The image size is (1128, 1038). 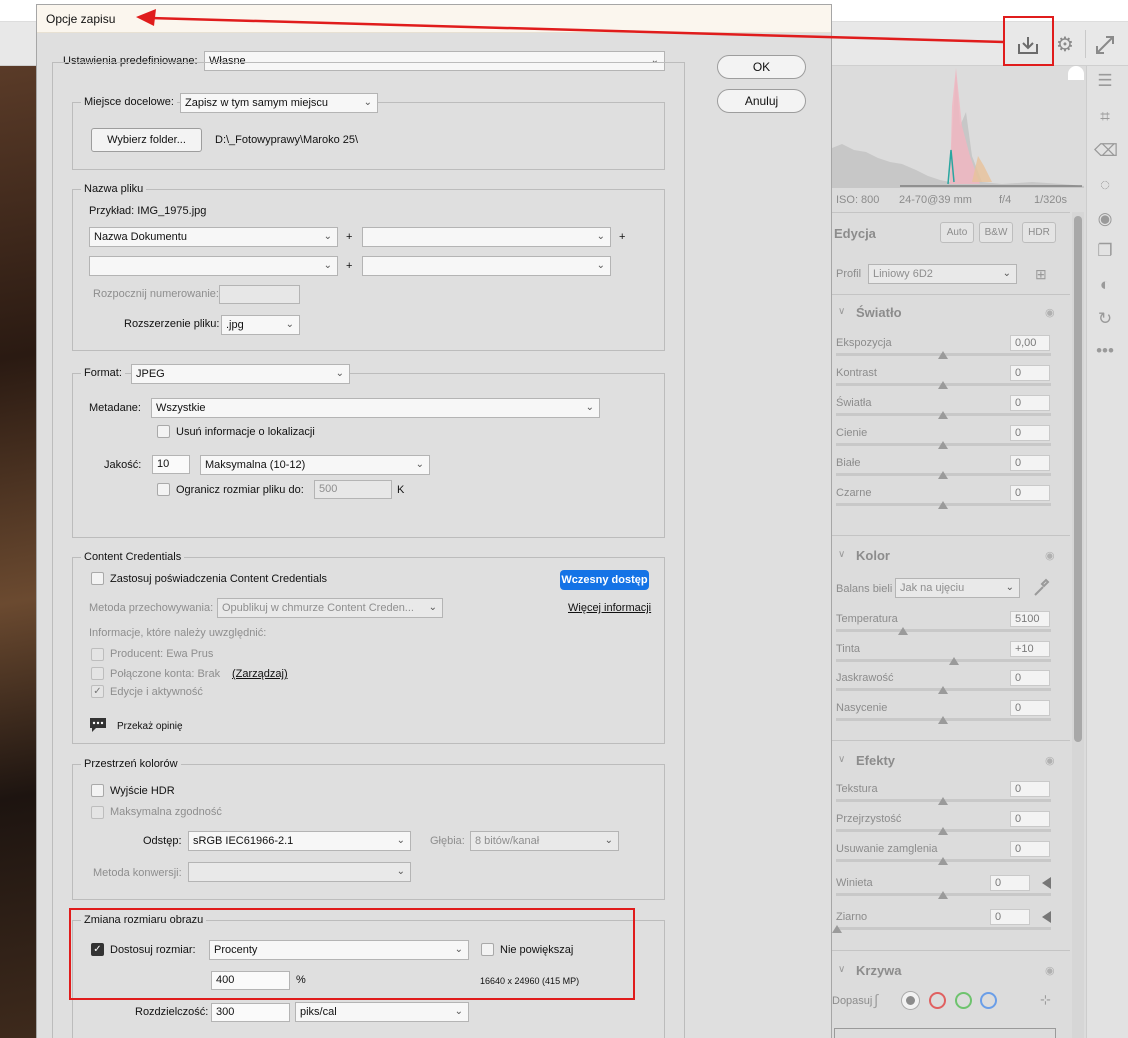 What do you see at coordinates (1105, 319) in the screenshot?
I see `sync-icon: ↻` at bounding box center [1105, 319].